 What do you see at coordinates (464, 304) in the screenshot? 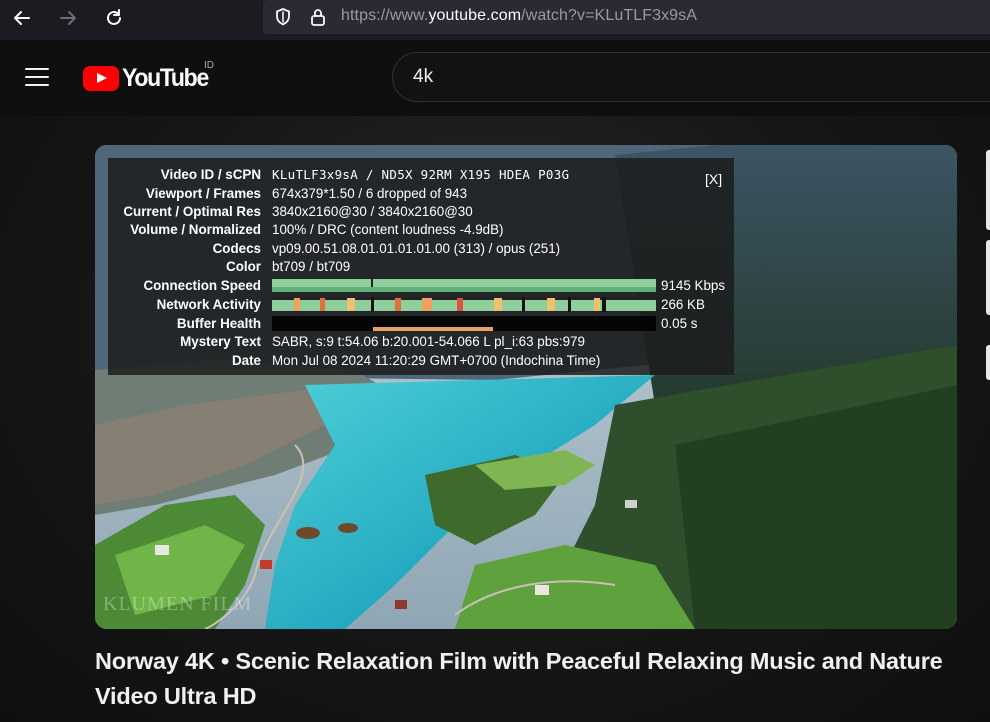
I see `network-activity-graph` at bounding box center [464, 304].